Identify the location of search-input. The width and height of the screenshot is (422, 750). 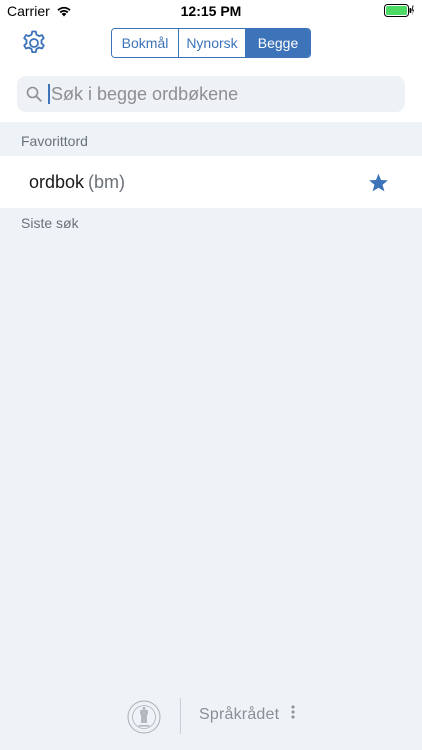
(211, 94).